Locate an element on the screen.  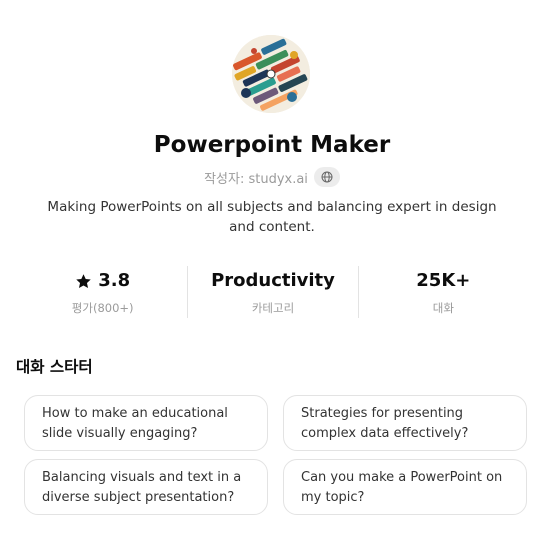
stats-row: 3.8 평가(800+) Productivity 카테고리 25K+ 대화 is located at coordinates (273, 292).